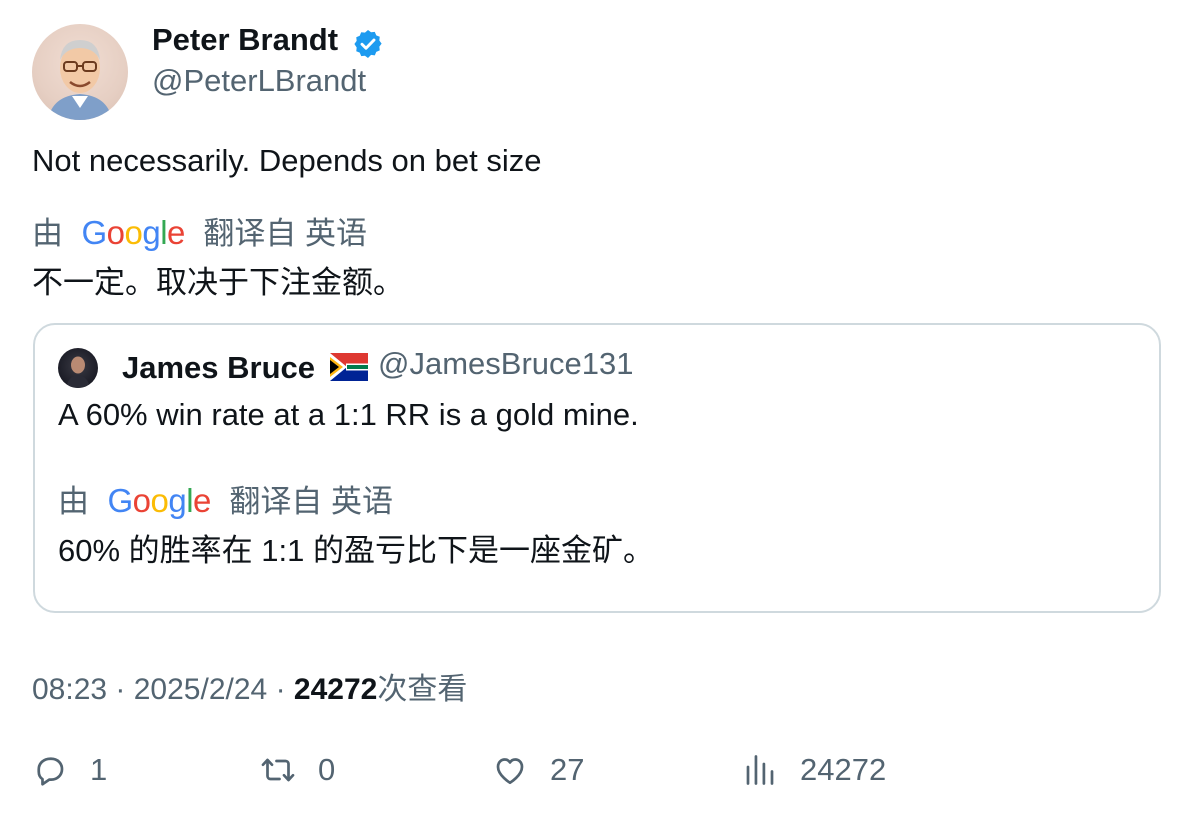 Image resolution: width=1196 pixels, height=816 pixels. What do you see at coordinates (297, 770) in the screenshot?
I see `retweet-button: 0` at bounding box center [297, 770].